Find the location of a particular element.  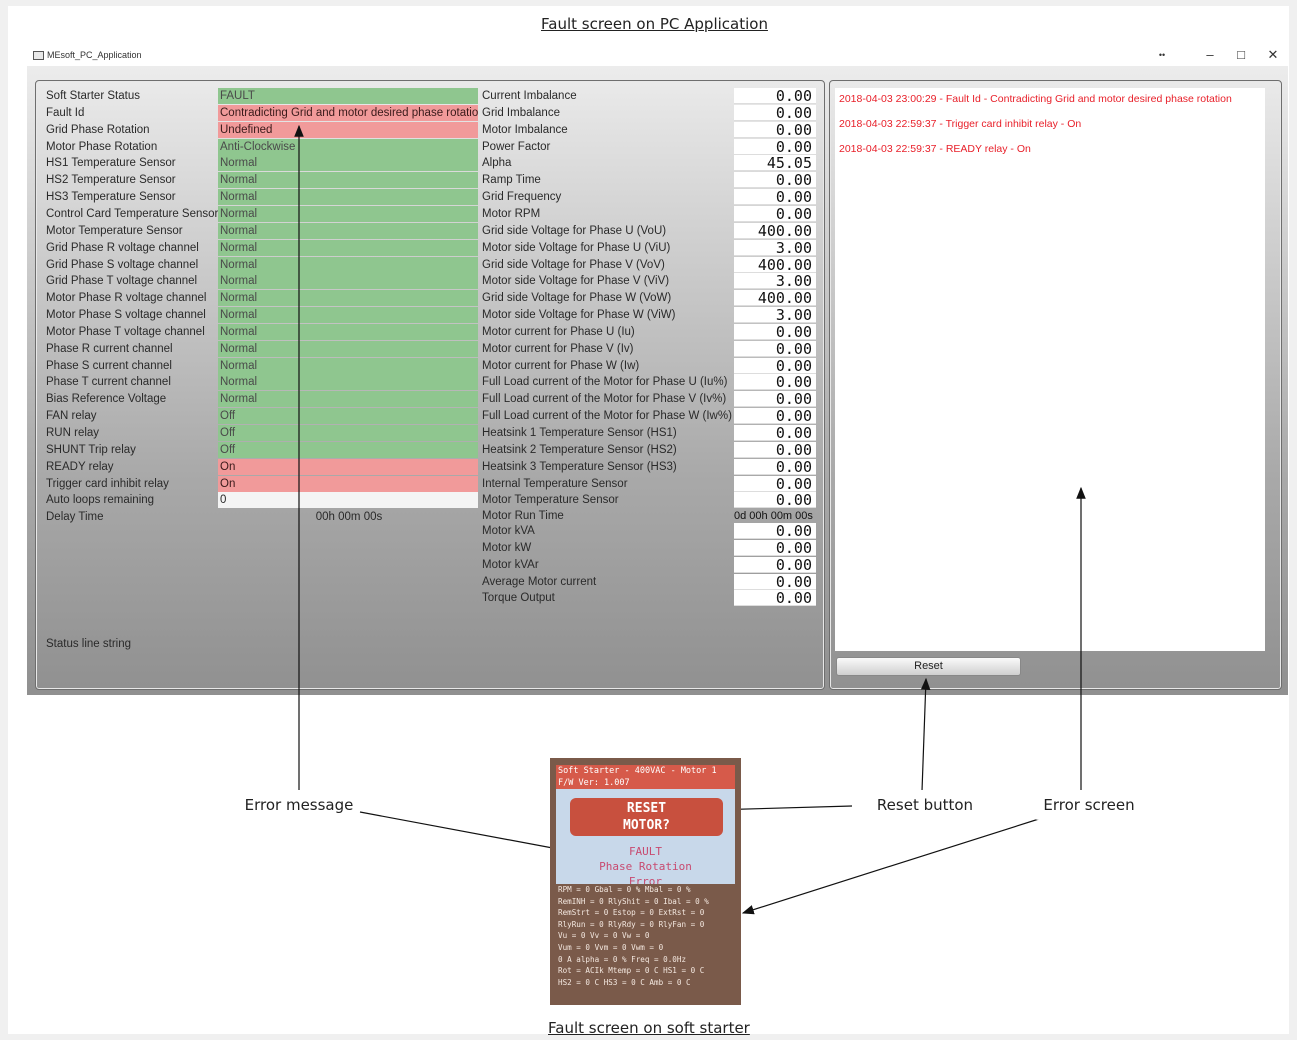

device-reset-motor-button: RESET MOTOR? is located at coordinates (646, 817).